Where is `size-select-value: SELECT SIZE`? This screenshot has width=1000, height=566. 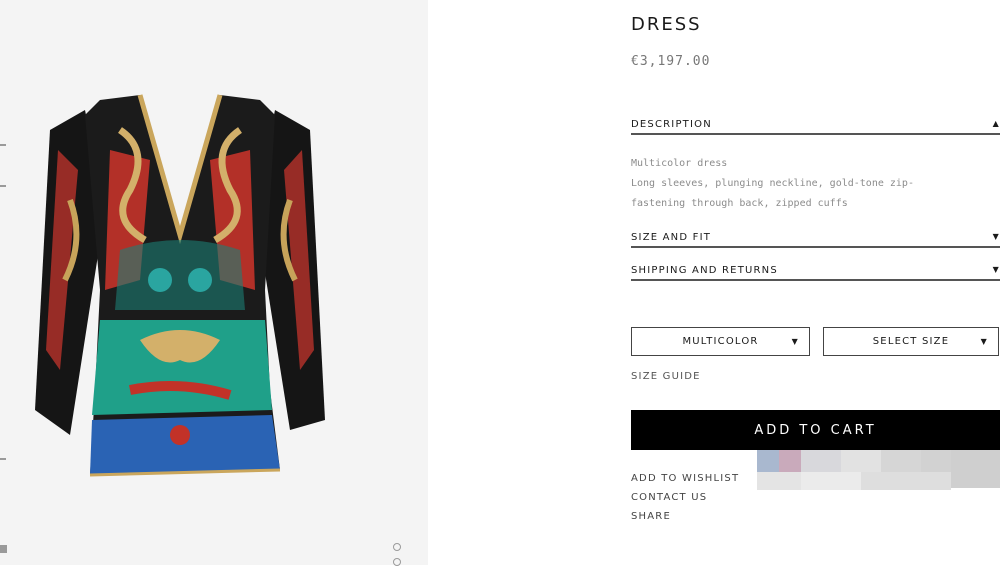
size-select-value: SELECT SIZE is located at coordinates (911, 341).